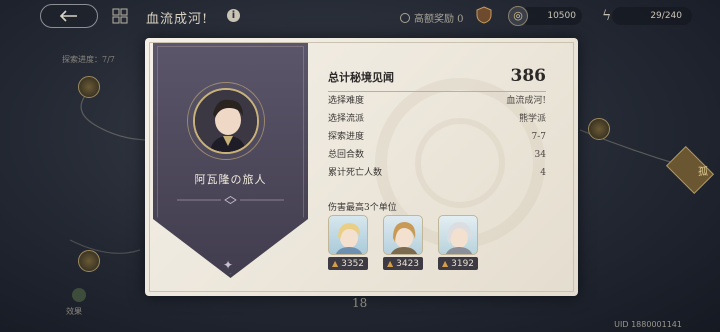 The image size is (720, 332). I want to click on back-arrow-icon, so click(68, 16).